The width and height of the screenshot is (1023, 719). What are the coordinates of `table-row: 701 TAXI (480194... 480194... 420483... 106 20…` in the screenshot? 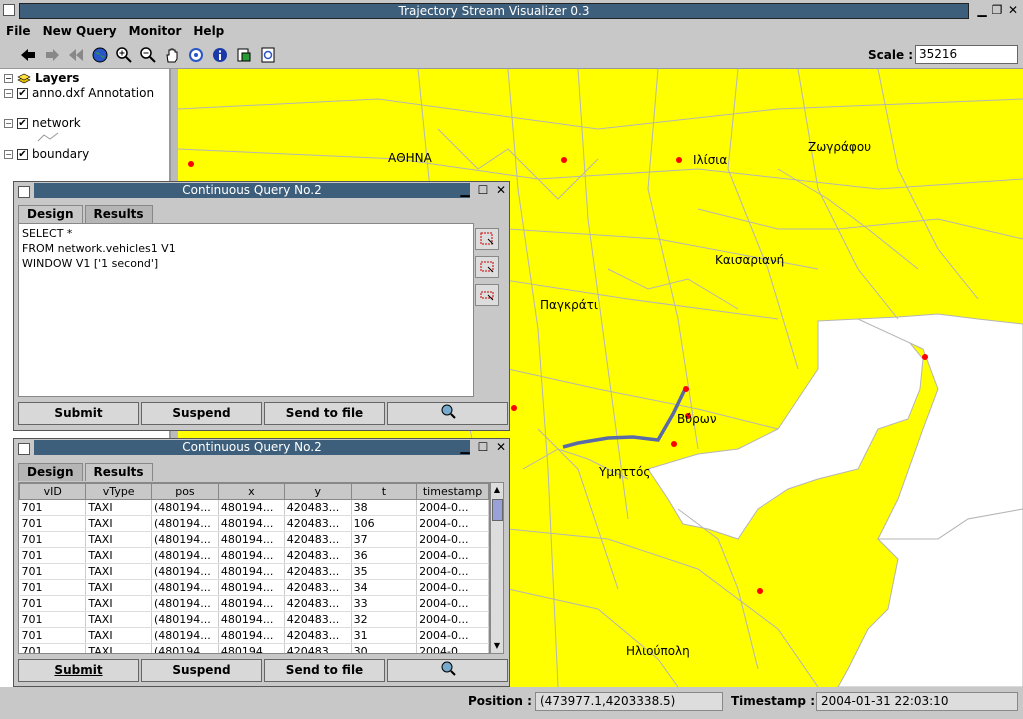 It's located at (254, 523).